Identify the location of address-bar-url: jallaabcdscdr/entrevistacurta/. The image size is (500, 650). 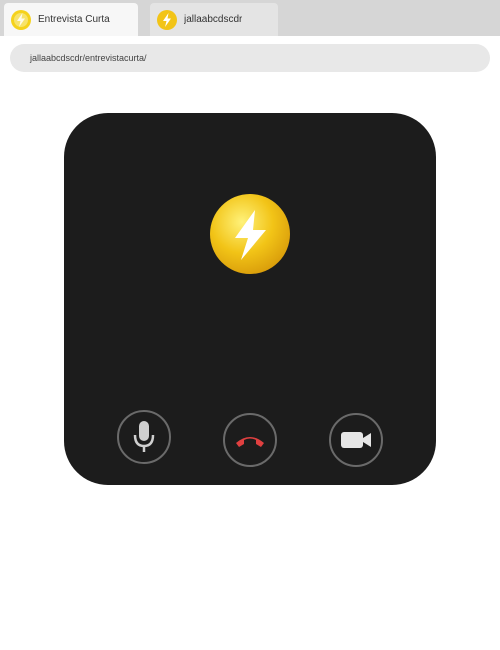
(88, 58).